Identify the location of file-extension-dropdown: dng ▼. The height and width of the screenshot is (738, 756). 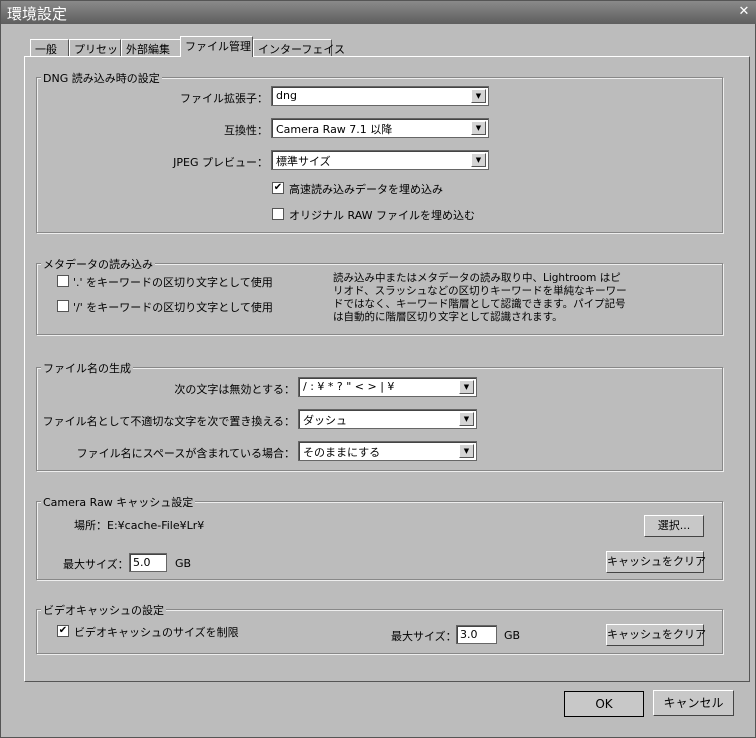
(380, 96).